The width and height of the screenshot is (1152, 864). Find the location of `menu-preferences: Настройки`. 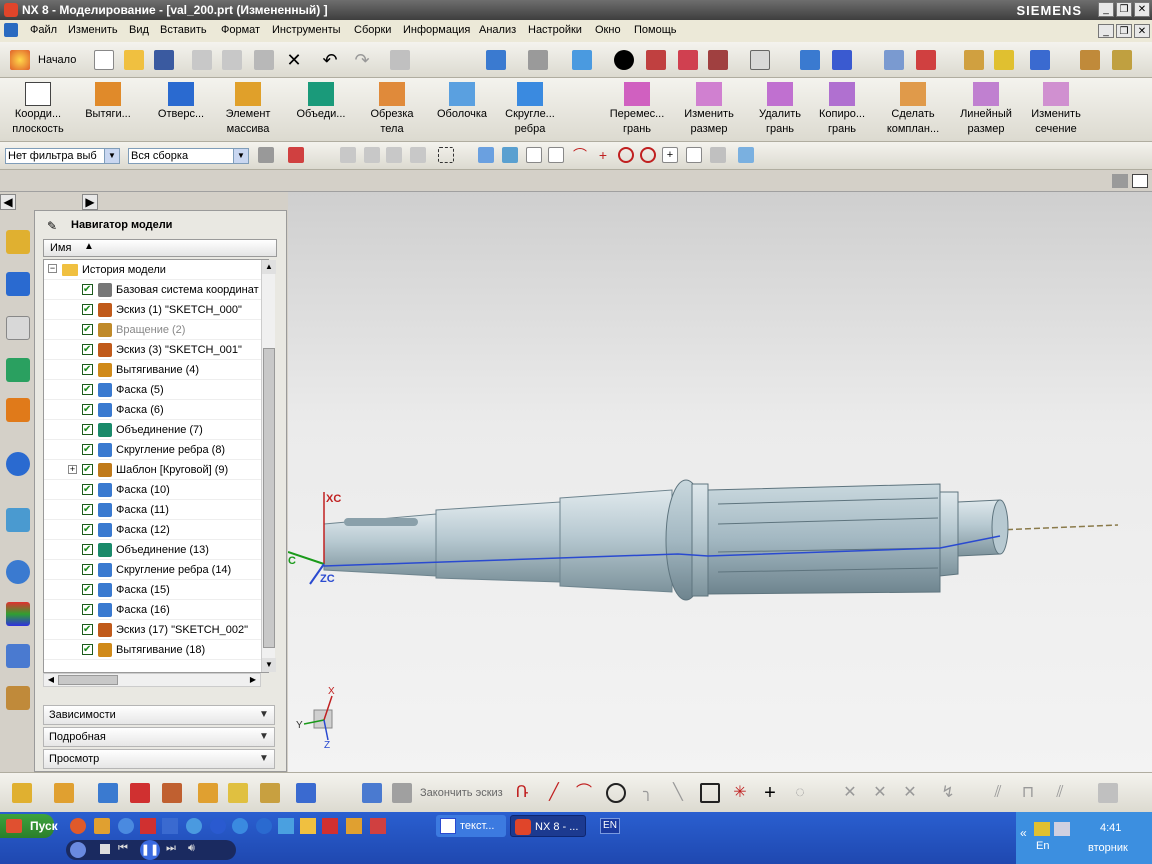

menu-preferences: Настройки is located at coordinates (555, 30).